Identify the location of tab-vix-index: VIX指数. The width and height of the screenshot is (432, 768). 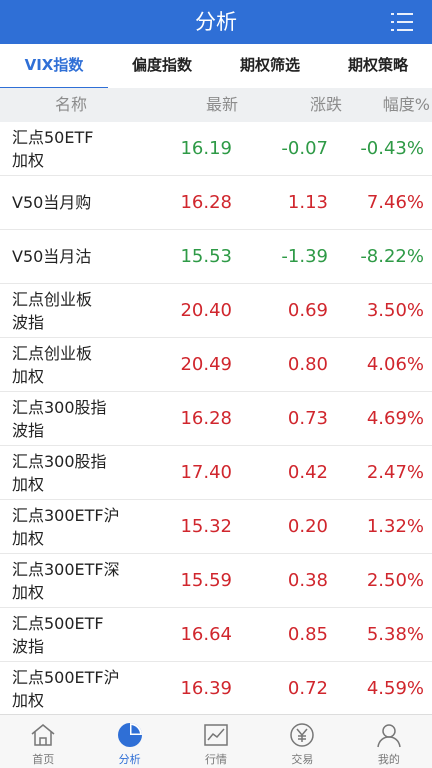
(54, 67).